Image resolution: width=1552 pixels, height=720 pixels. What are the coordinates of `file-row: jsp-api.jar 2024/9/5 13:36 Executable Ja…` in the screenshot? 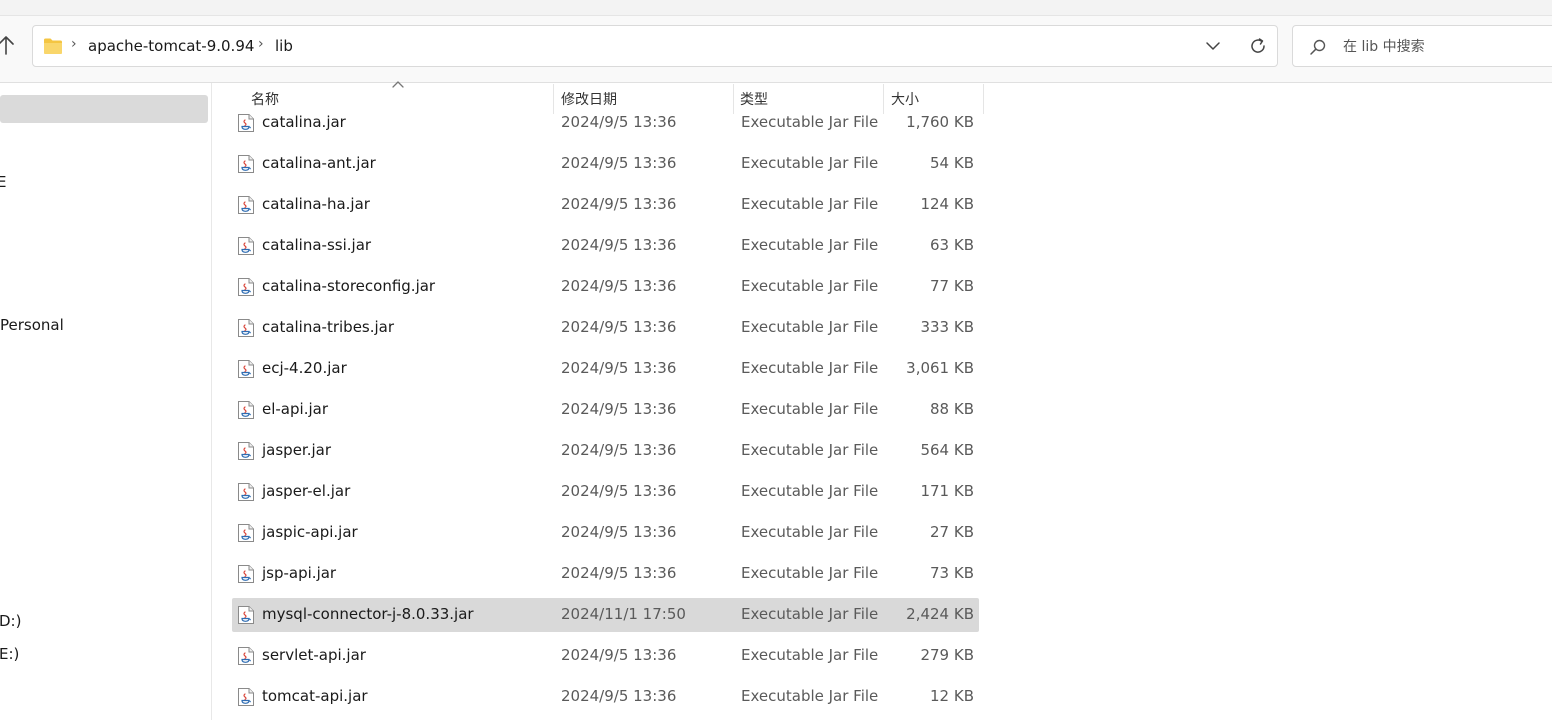 It's located at (605, 574).